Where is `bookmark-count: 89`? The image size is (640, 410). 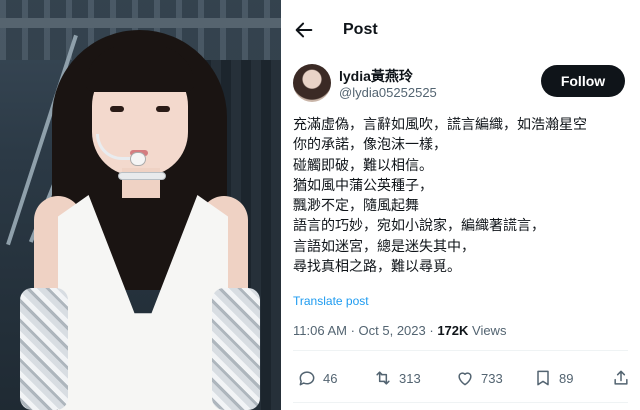
bookmark-count: 89 is located at coordinates (566, 378).